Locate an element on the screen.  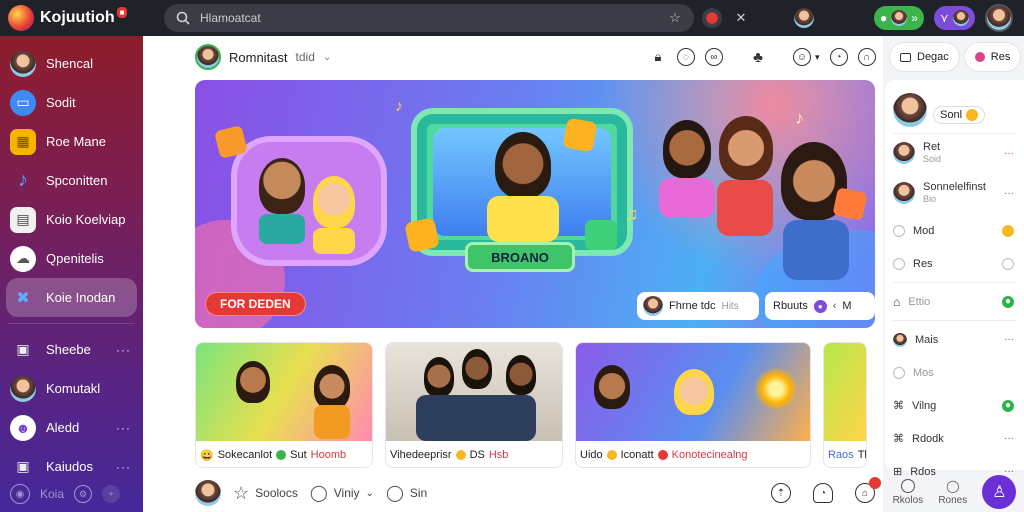
friend-row: Ret Soid ··· is located at coordinates (954, 153).